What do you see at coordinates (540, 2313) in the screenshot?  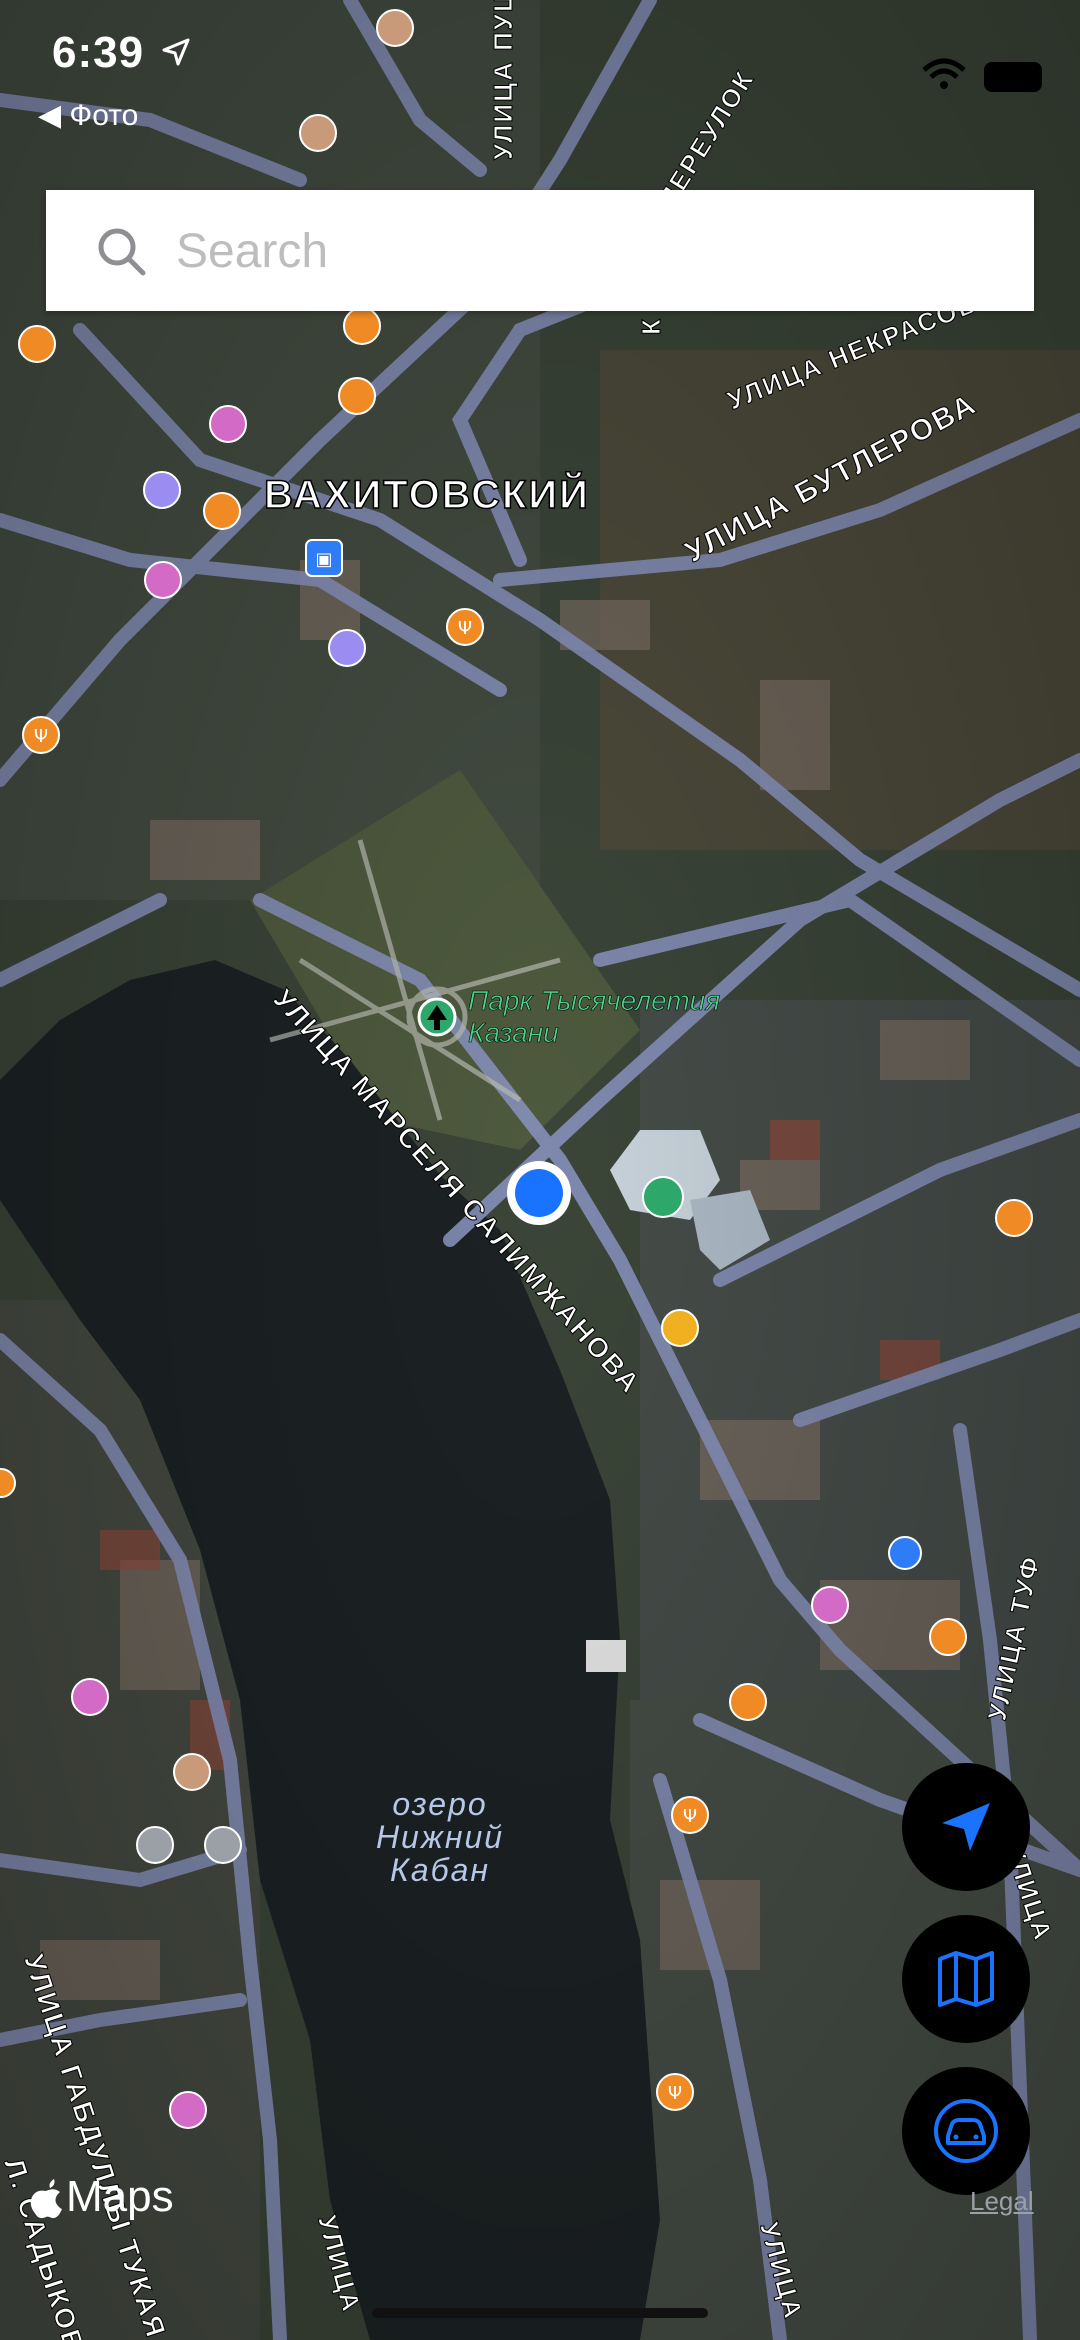 I see `home-indicator` at bounding box center [540, 2313].